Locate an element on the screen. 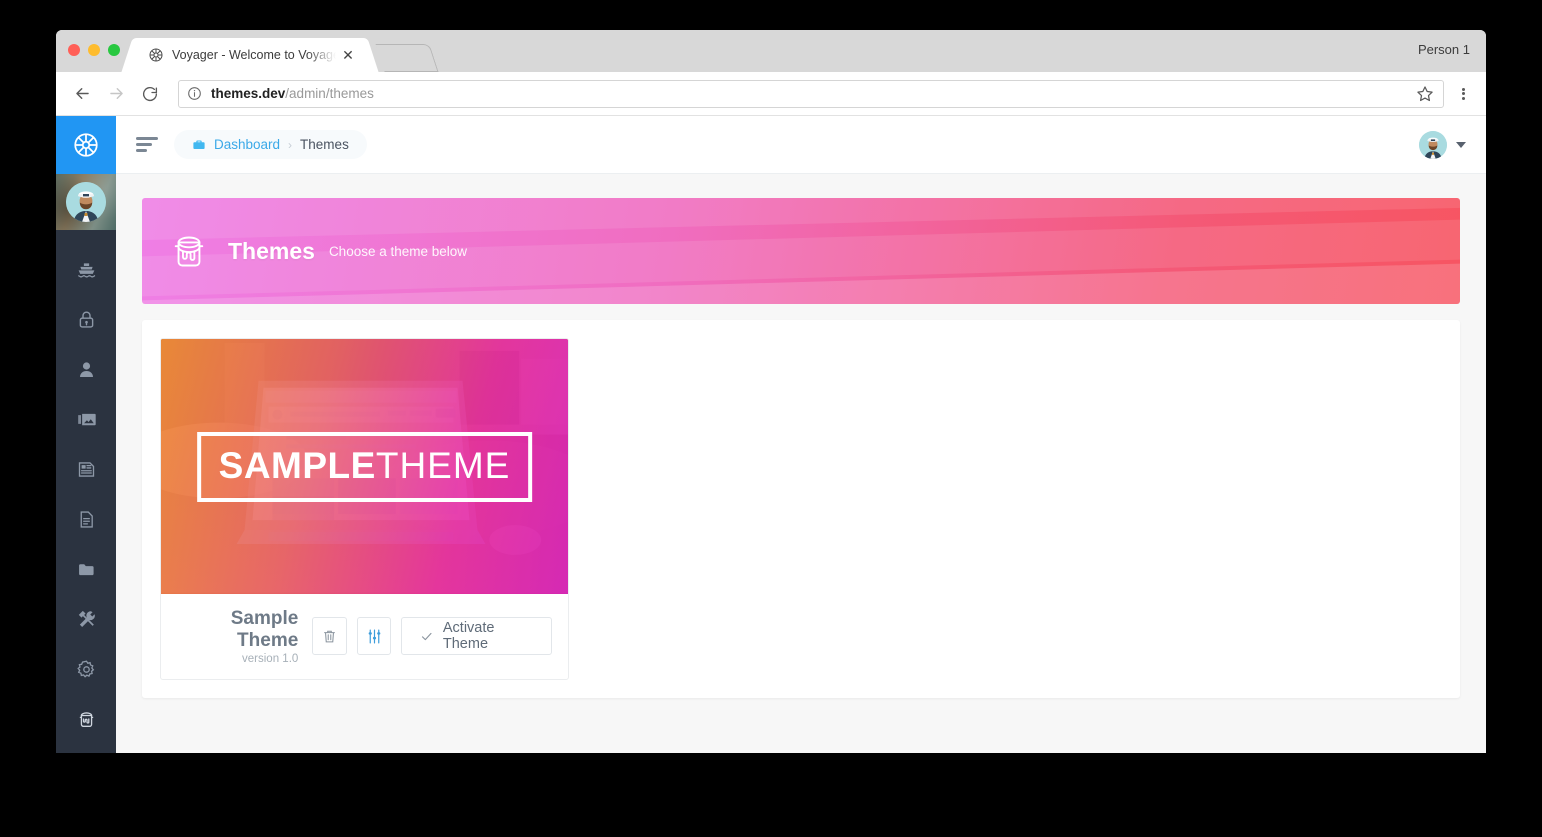 This screenshot has height=837, width=1542. page-title: Themes is located at coordinates (271, 250).